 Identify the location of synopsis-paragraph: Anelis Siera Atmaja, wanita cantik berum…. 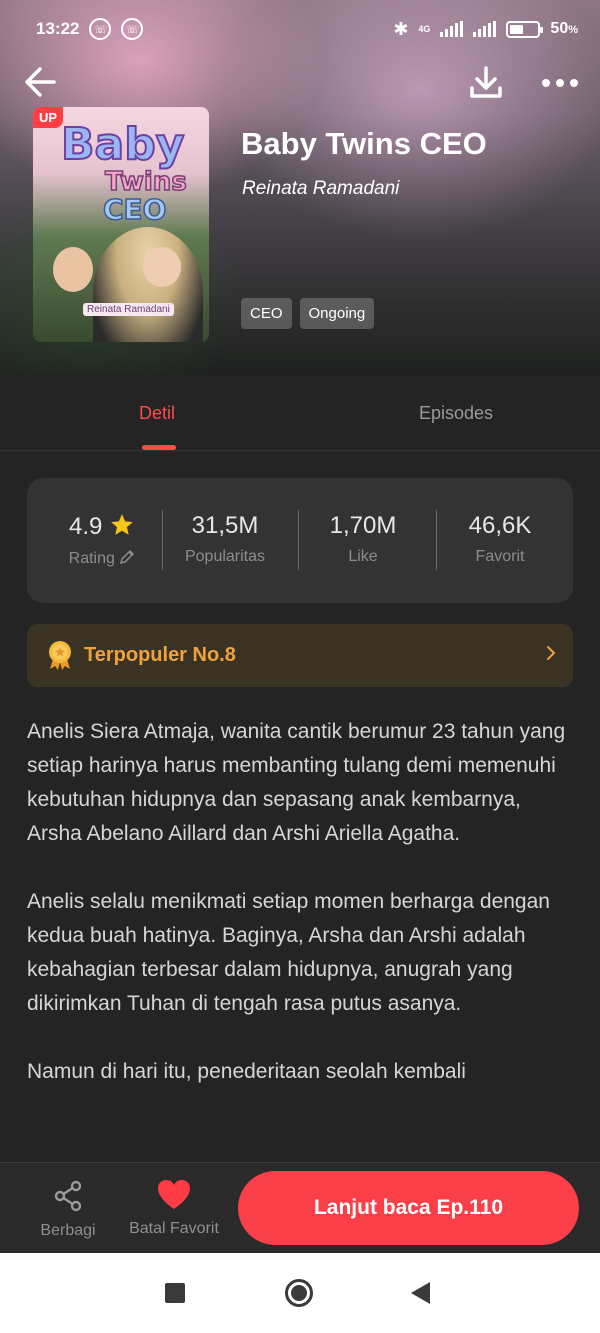
(296, 782).